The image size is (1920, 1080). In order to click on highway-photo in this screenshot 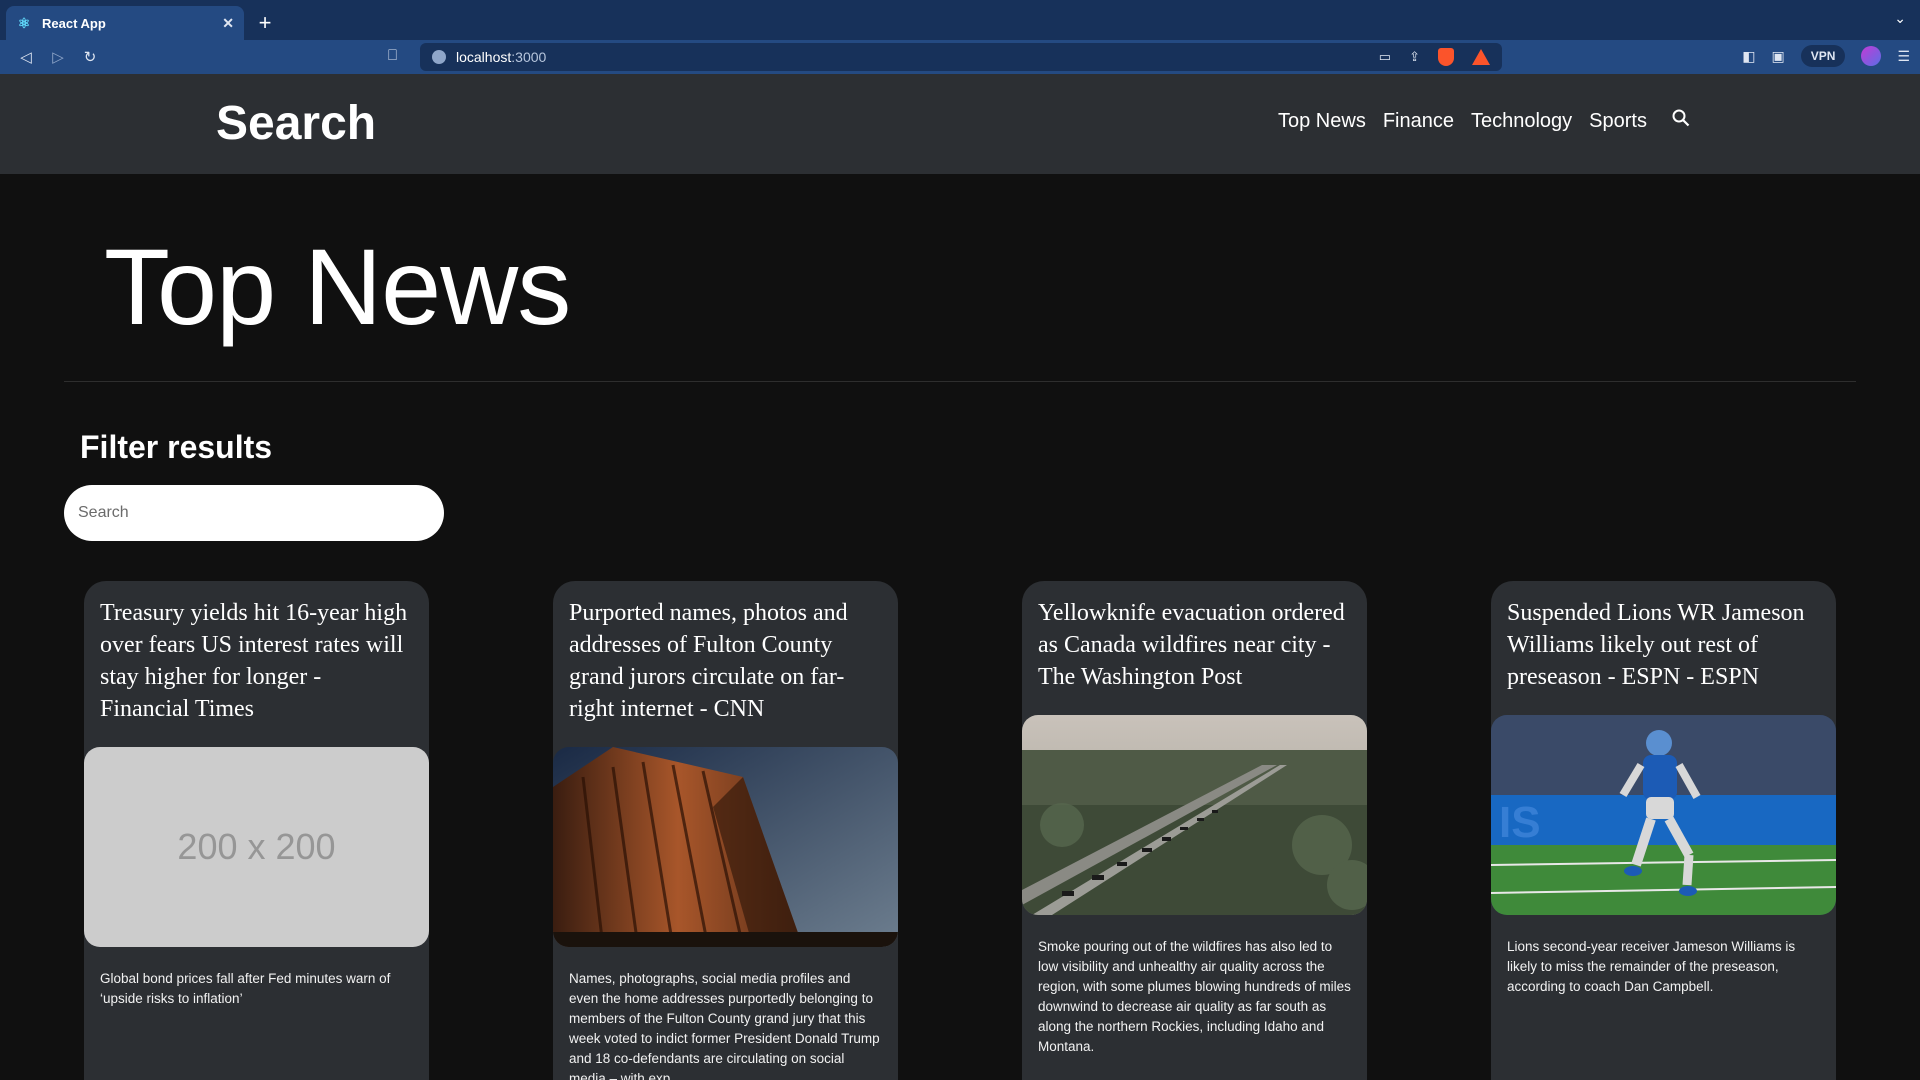, I will do `click(1194, 815)`.